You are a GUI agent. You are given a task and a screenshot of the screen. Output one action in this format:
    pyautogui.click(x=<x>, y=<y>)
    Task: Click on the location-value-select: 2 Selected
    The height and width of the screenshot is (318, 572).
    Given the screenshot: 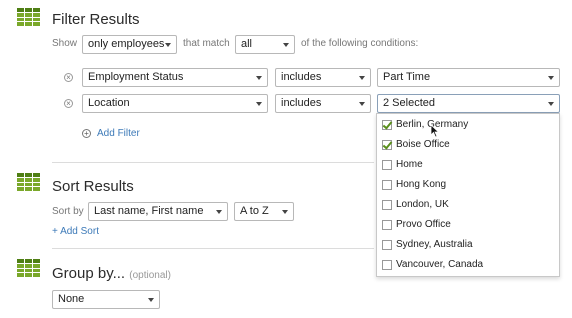 What is the action you would take?
    pyautogui.click(x=468, y=103)
    